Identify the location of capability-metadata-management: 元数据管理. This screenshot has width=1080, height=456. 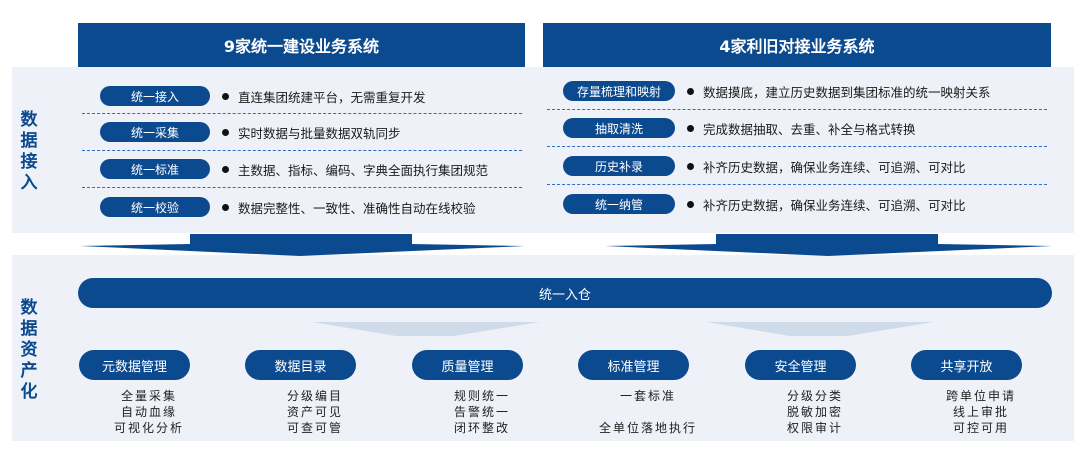
(134, 365).